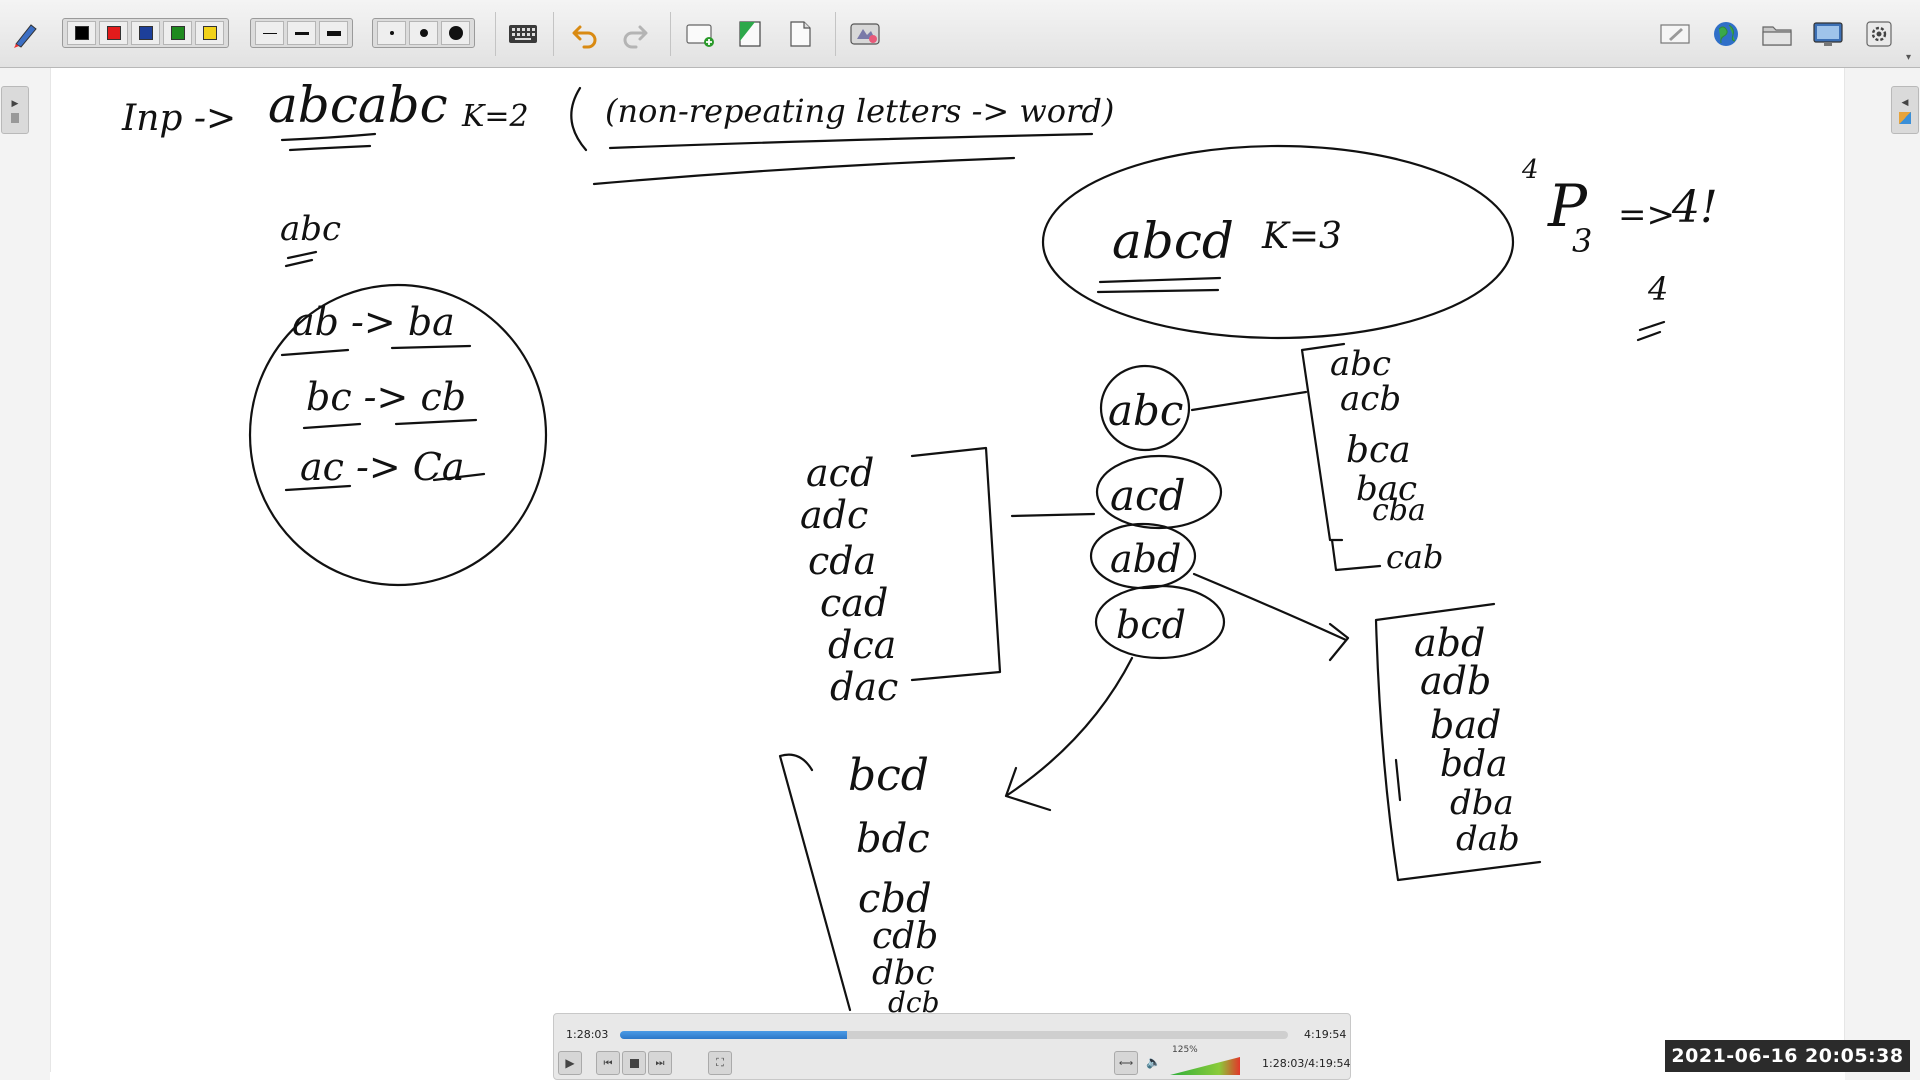  Describe the element at coordinates (1173, 241) in the screenshot. I see `main-input-text: abcd` at that location.